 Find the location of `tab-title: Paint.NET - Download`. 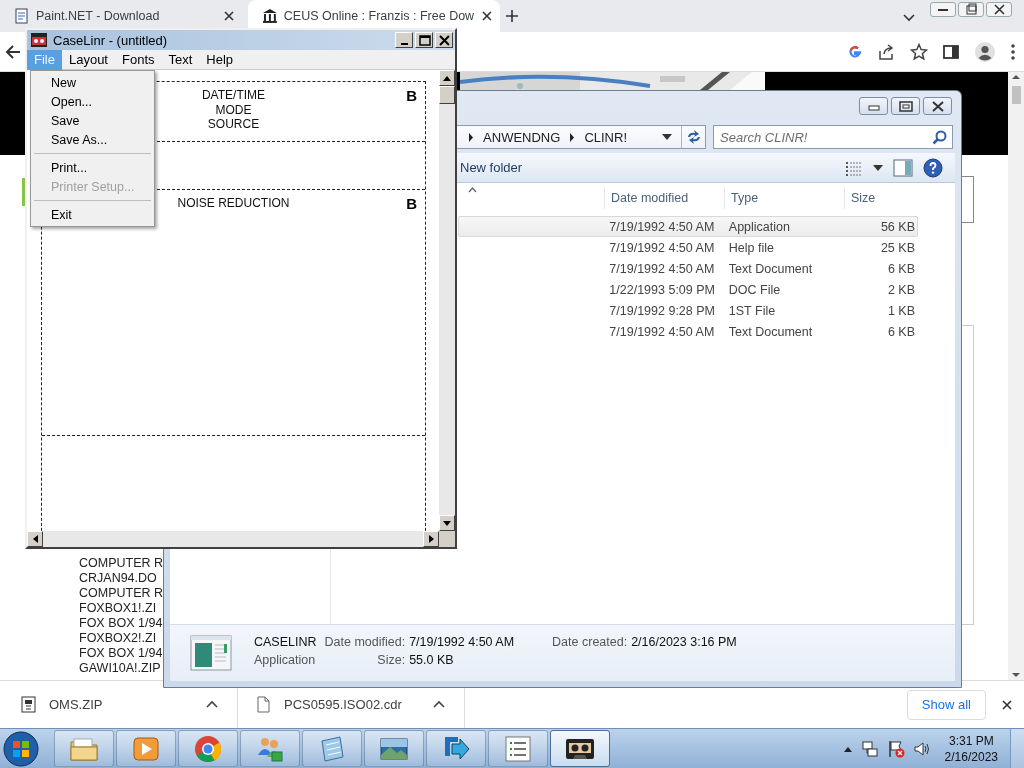

tab-title: Paint.NET - Download is located at coordinates (98, 16).